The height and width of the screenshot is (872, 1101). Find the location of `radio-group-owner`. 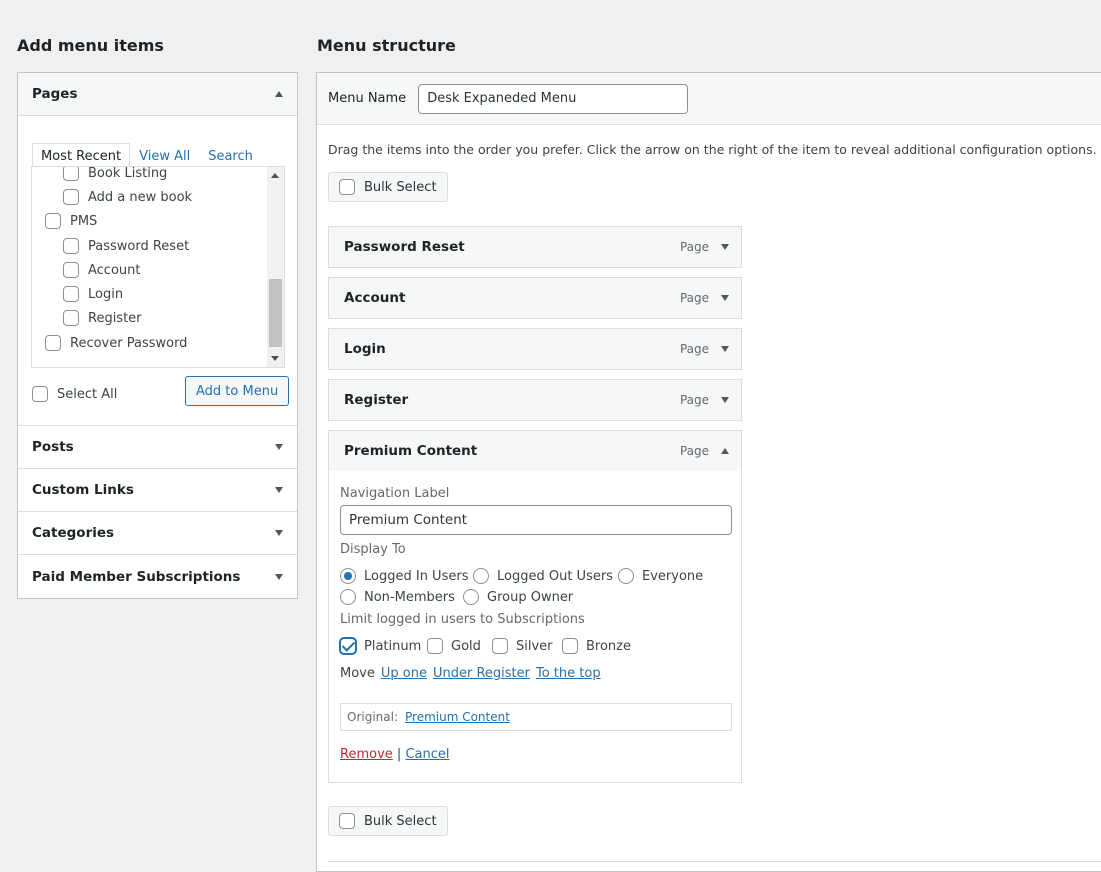

radio-group-owner is located at coordinates (471, 597).